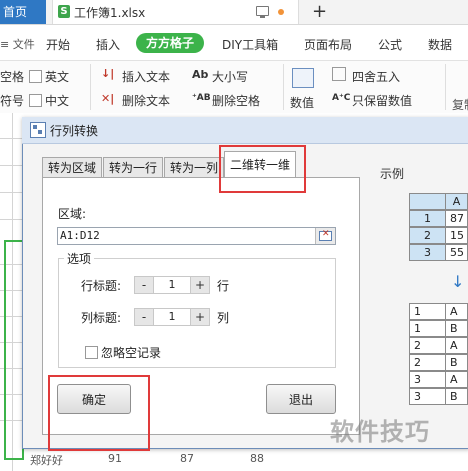 Image resolution: width=468 pixels, height=471 pixels. I want to click on row-header-value: 1, so click(172, 285).